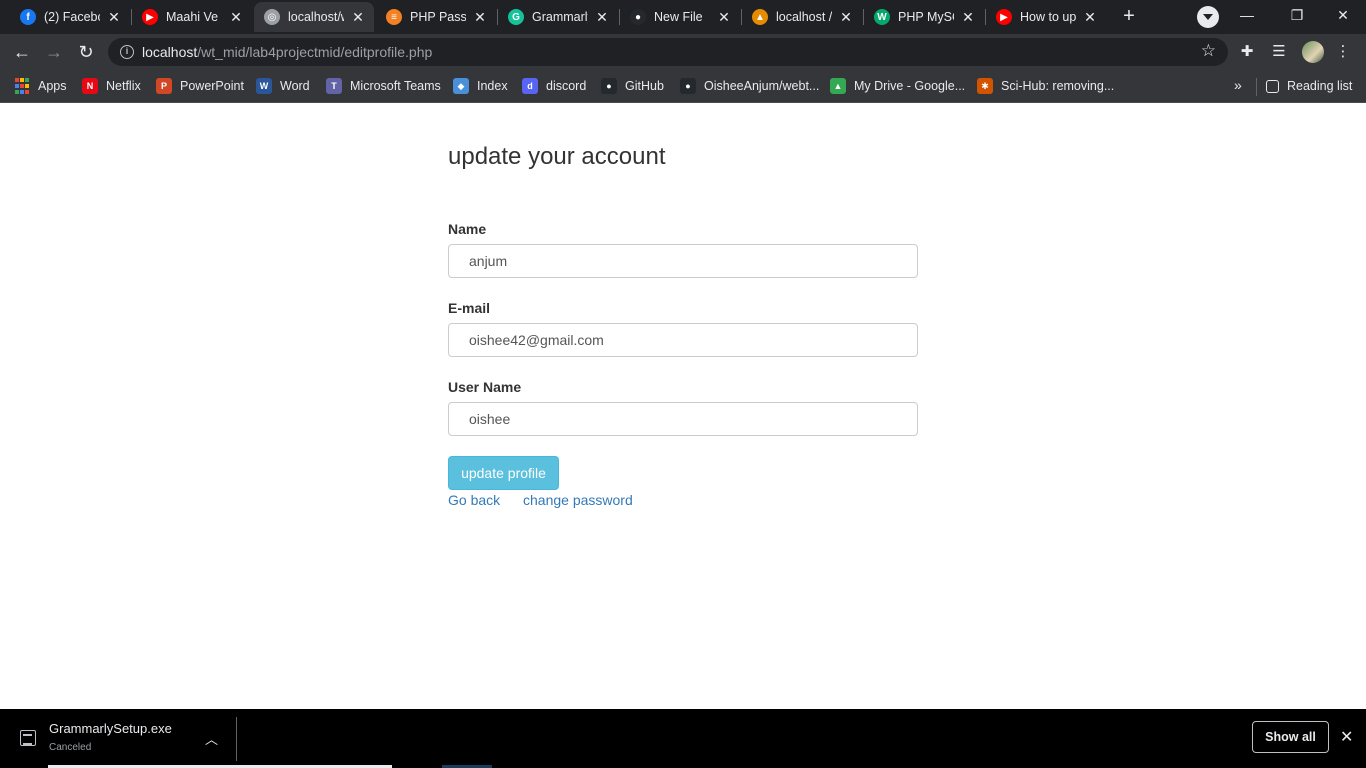 This screenshot has height=768, width=1366. Describe the element at coordinates (264, 86) in the screenshot. I see `word-icon: W` at that location.